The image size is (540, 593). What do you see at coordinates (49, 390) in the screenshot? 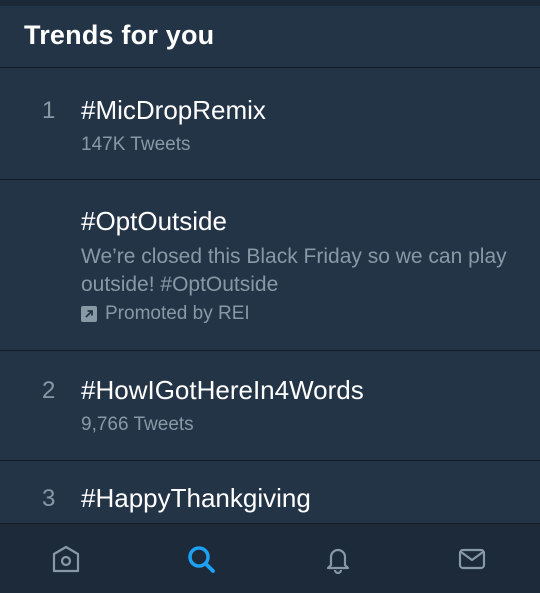
I see `trend-rank: 2` at bounding box center [49, 390].